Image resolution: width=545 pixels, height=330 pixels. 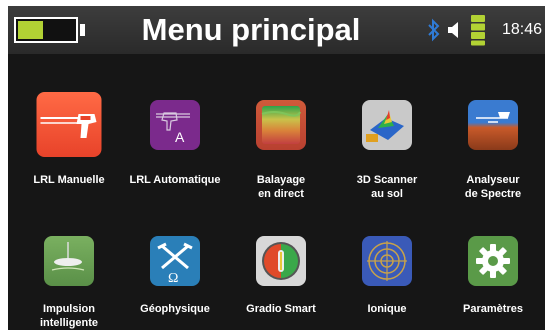 What do you see at coordinates (387, 187) in the screenshot?
I see `menu-item-label: 3D Scanner au sol` at bounding box center [387, 187].